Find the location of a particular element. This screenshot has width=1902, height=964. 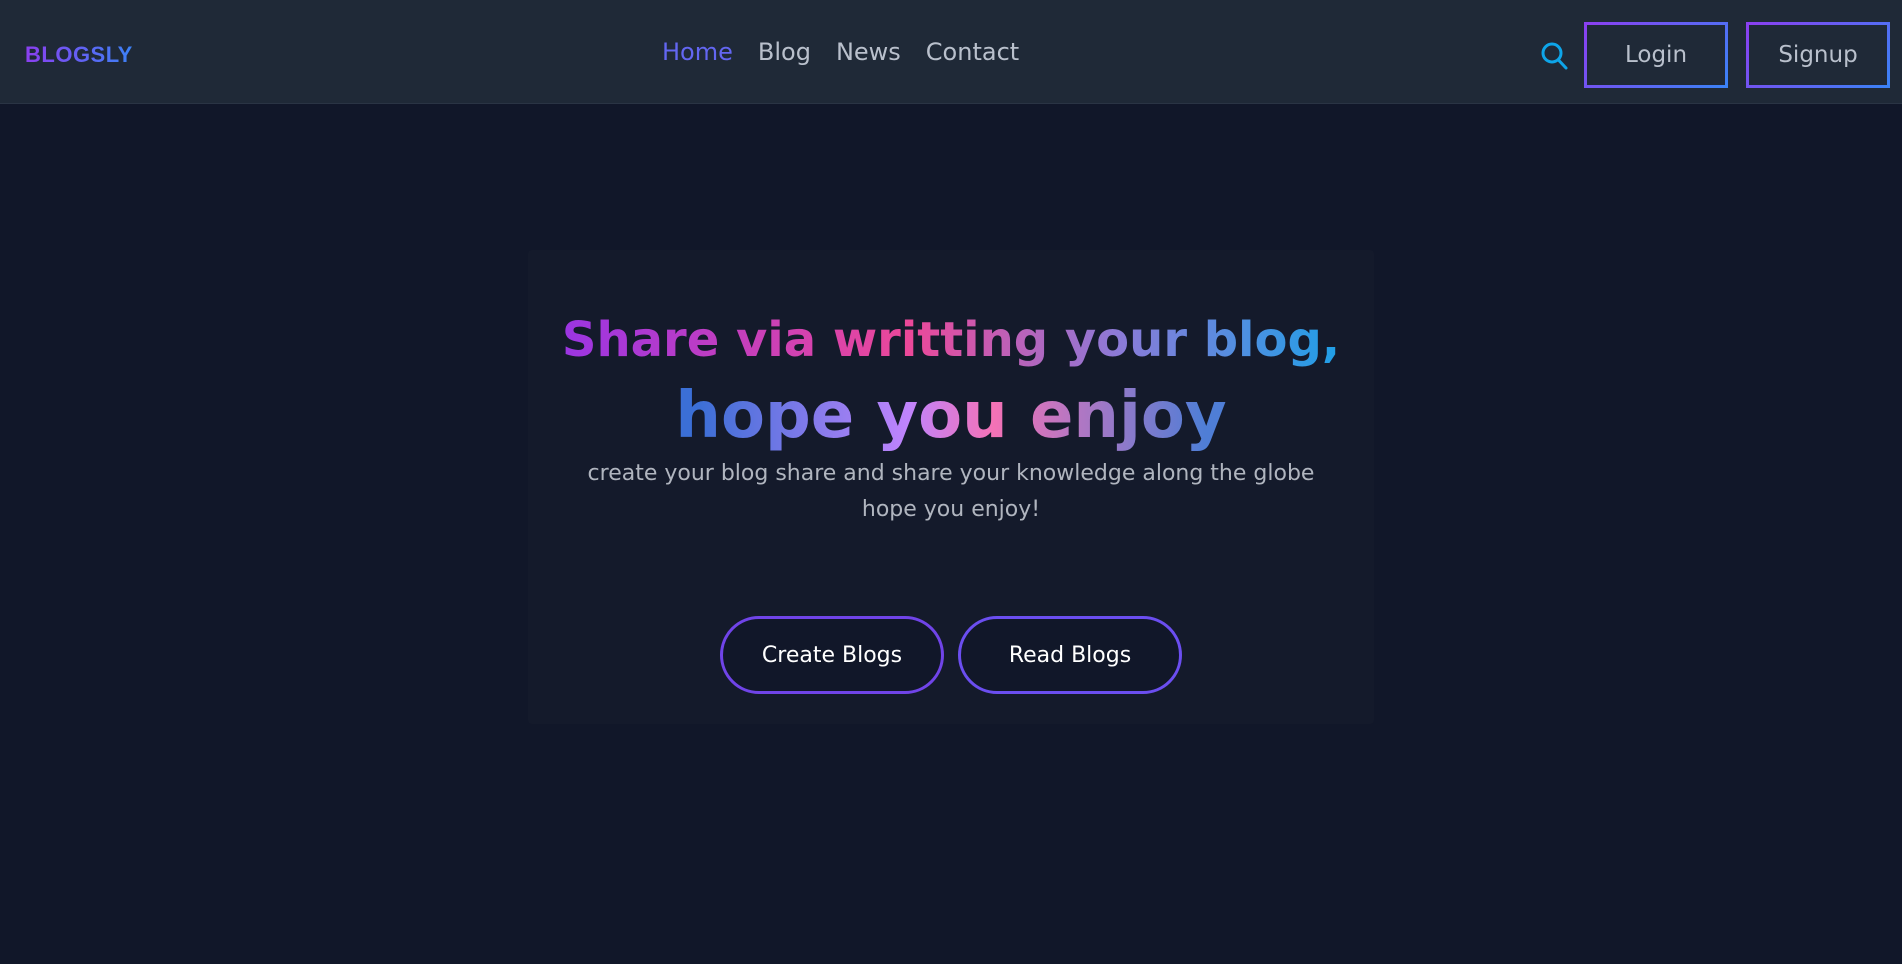

login-button: Login is located at coordinates (1656, 55).